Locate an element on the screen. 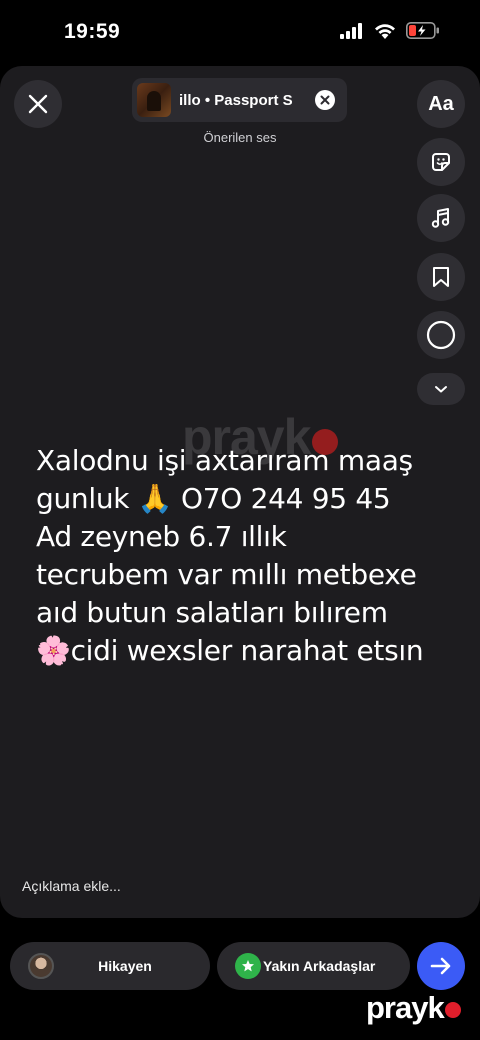 This screenshot has width=480, height=1040. album-cover is located at coordinates (154, 100).